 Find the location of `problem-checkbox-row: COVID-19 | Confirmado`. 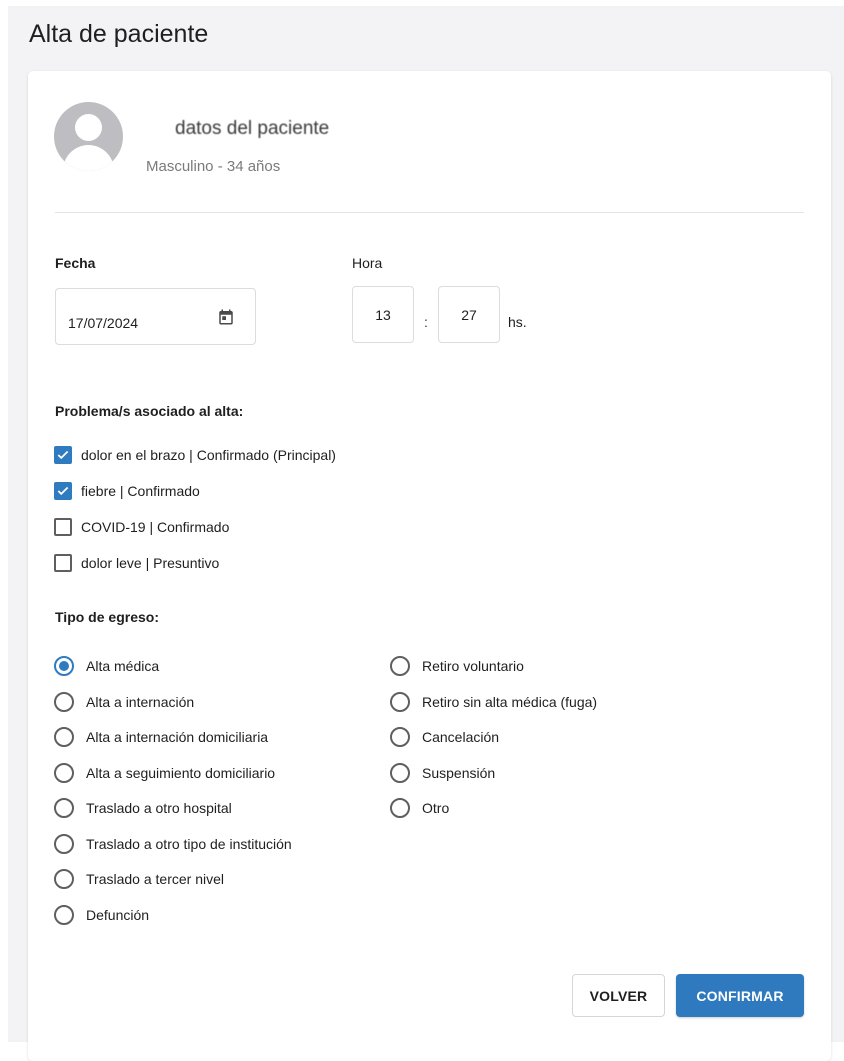

problem-checkbox-row: COVID-19 | Confirmado is located at coordinates (141, 527).